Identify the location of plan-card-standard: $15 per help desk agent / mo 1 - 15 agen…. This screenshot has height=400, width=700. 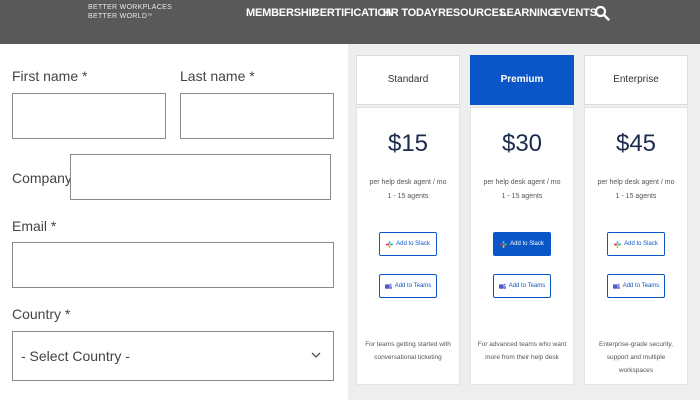
(408, 246).